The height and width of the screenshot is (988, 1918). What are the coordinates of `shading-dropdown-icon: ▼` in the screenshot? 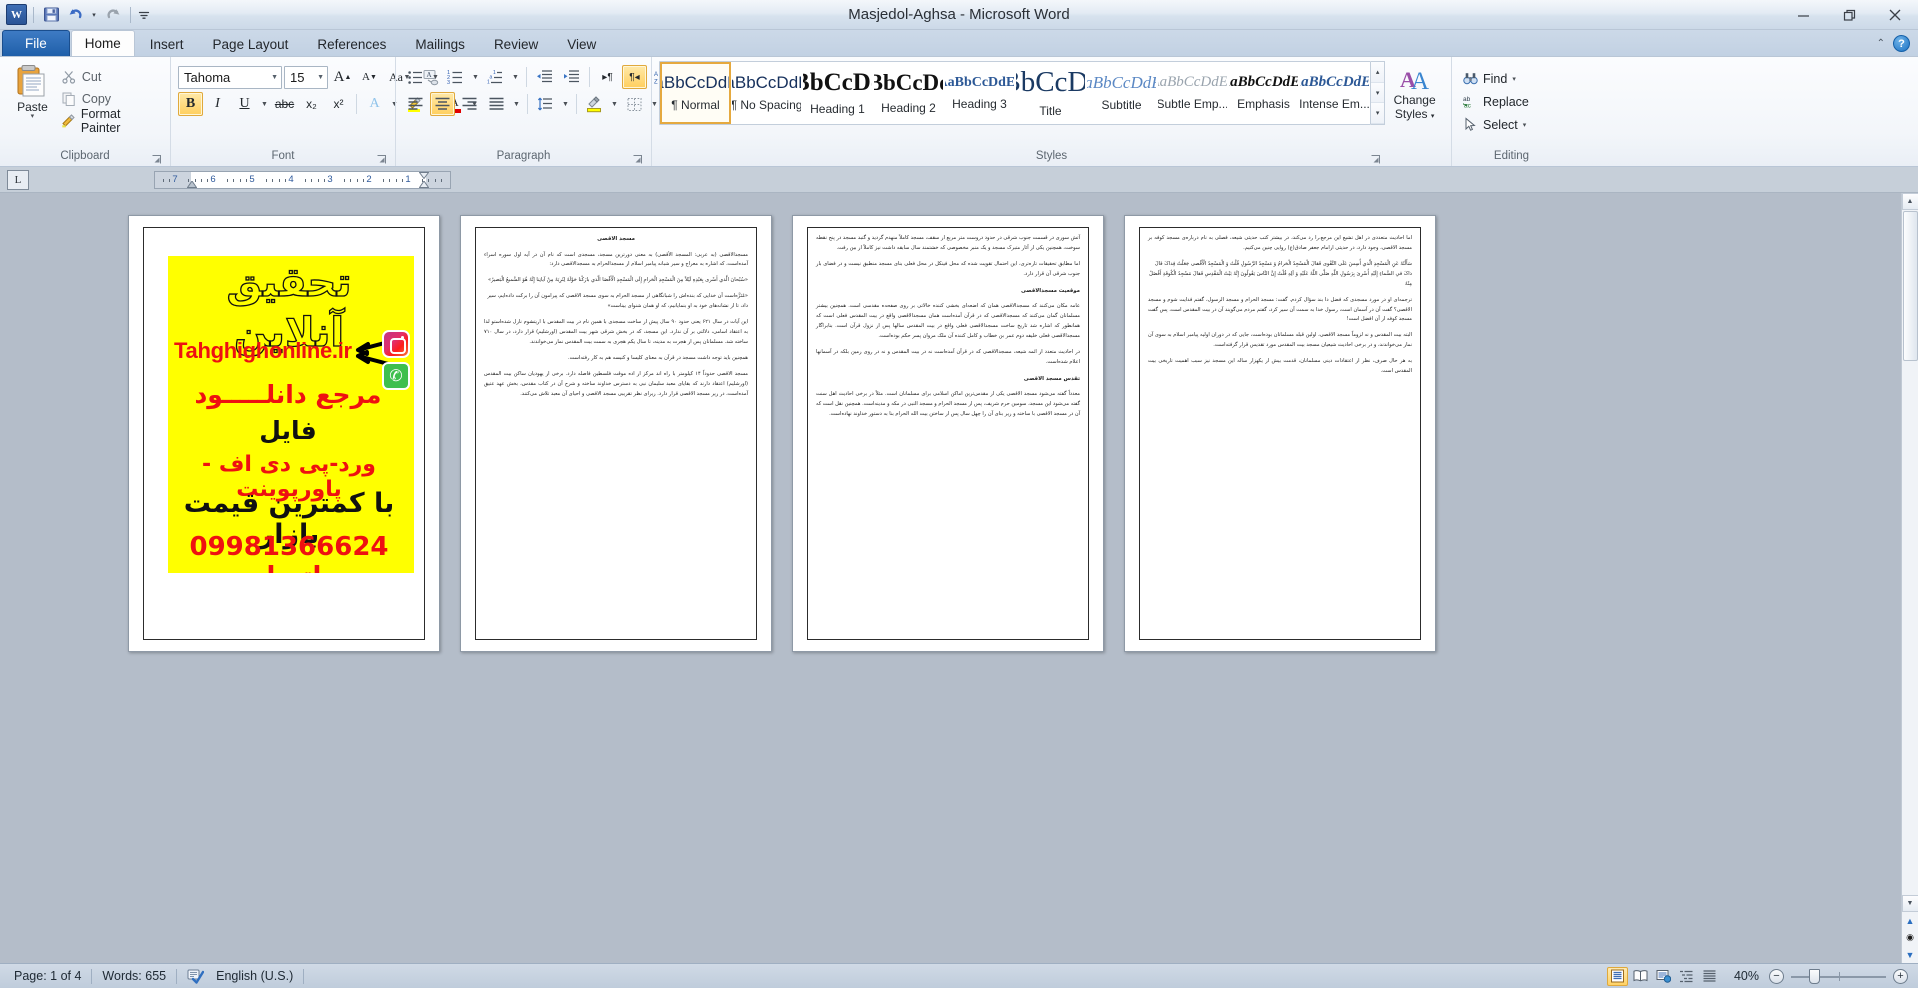 It's located at (614, 104).